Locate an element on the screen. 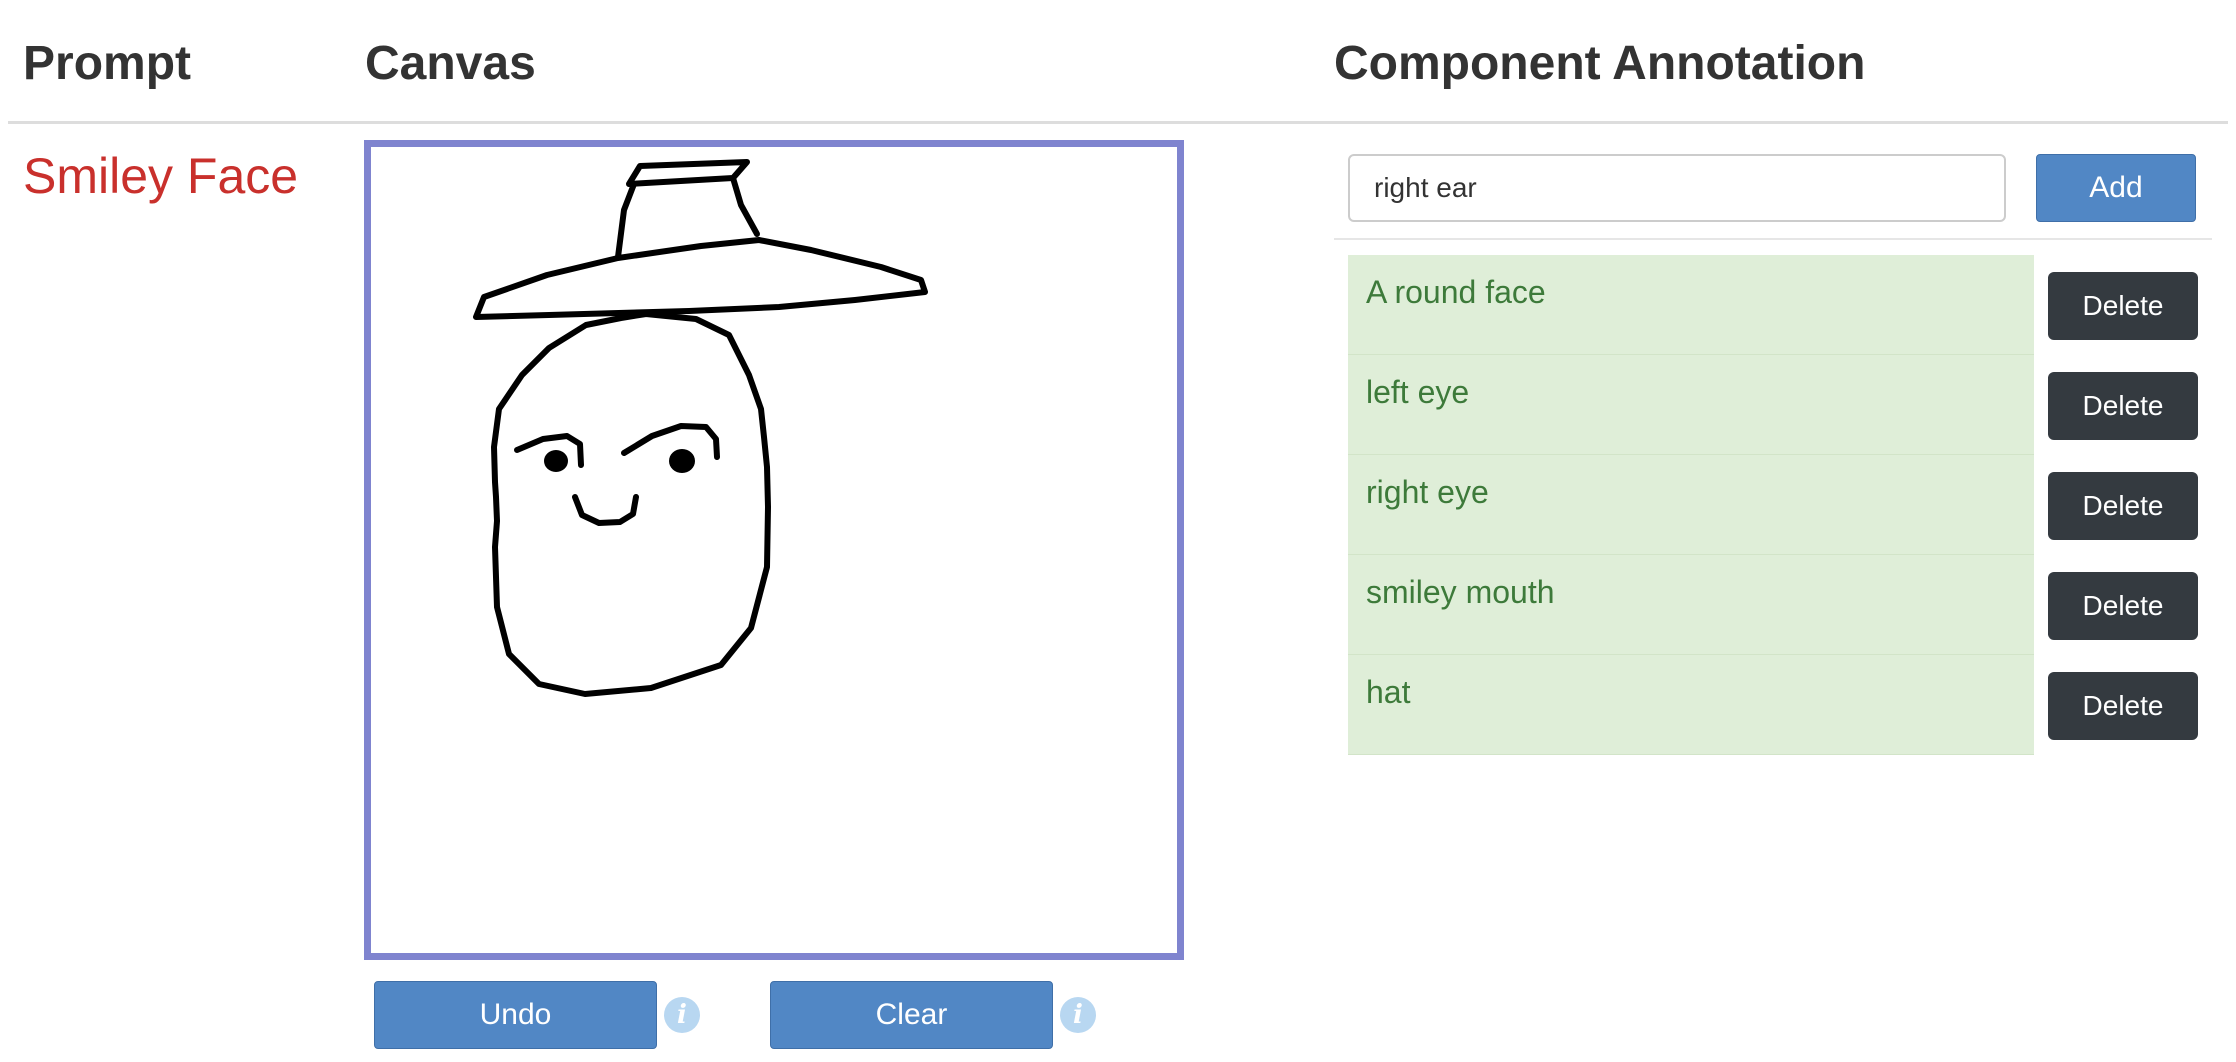 The width and height of the screenshot is (2236, 1062). annotation-row: hat Delete is located at coordinates (1773, 705).